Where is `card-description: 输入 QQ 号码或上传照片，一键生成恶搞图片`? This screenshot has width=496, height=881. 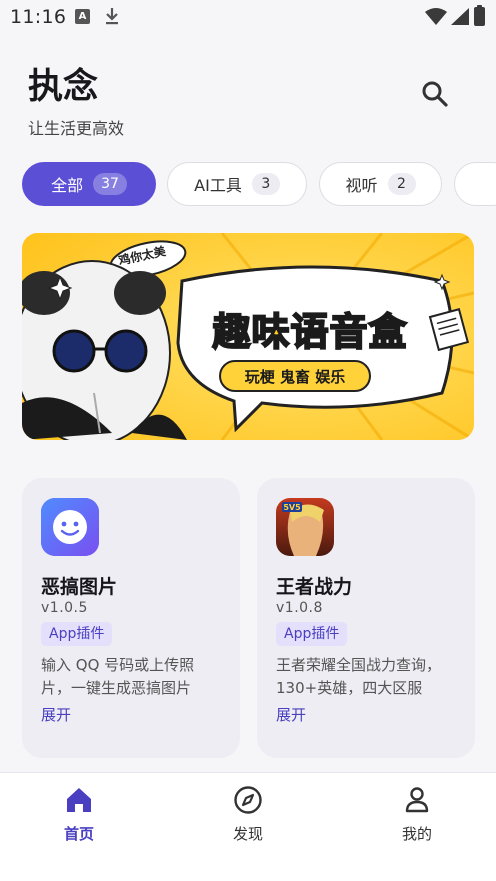
card-description: 输入 QQ 号码或上传照片，一键生成恶搞图片 is located at coordinates (118, 676).